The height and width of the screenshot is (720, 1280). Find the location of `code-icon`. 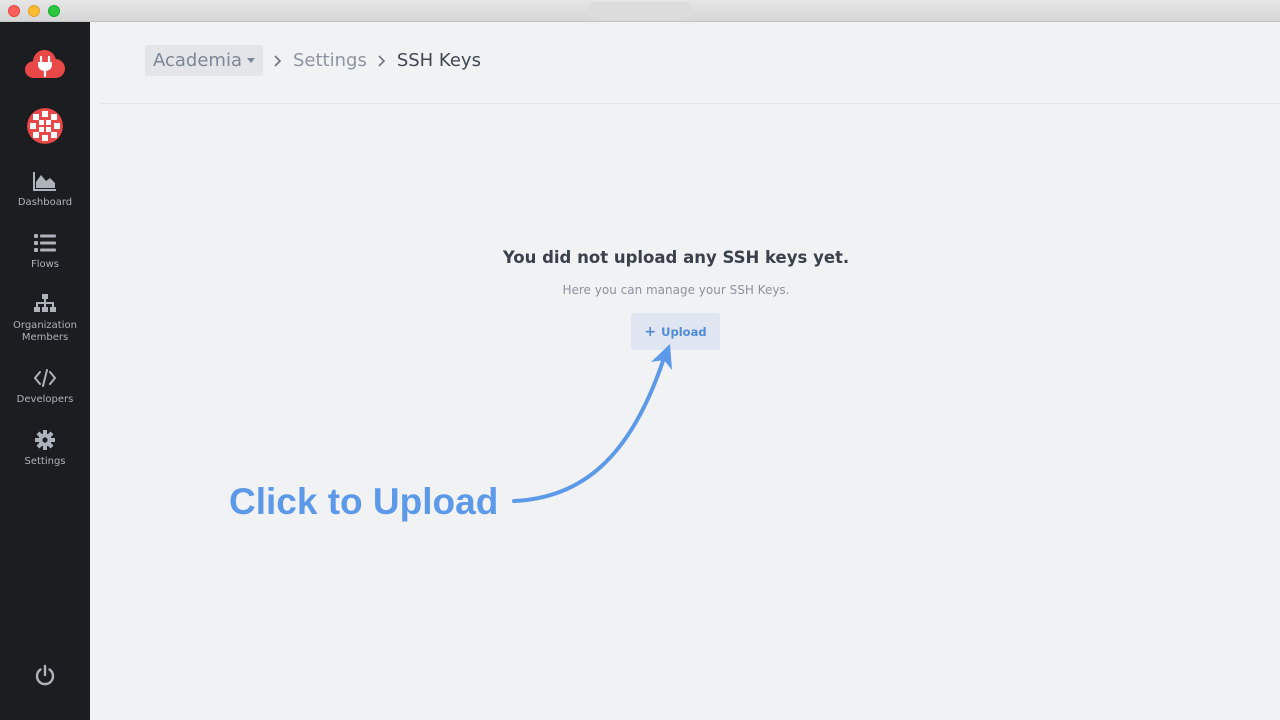

code-icon is located at coordinates (45, 378).